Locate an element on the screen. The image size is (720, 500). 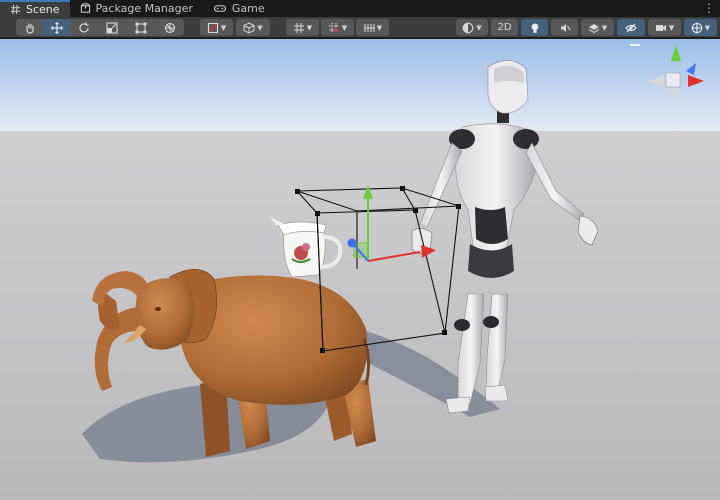
effects-dropdown: ▼ is located at coordinates (597, 27).